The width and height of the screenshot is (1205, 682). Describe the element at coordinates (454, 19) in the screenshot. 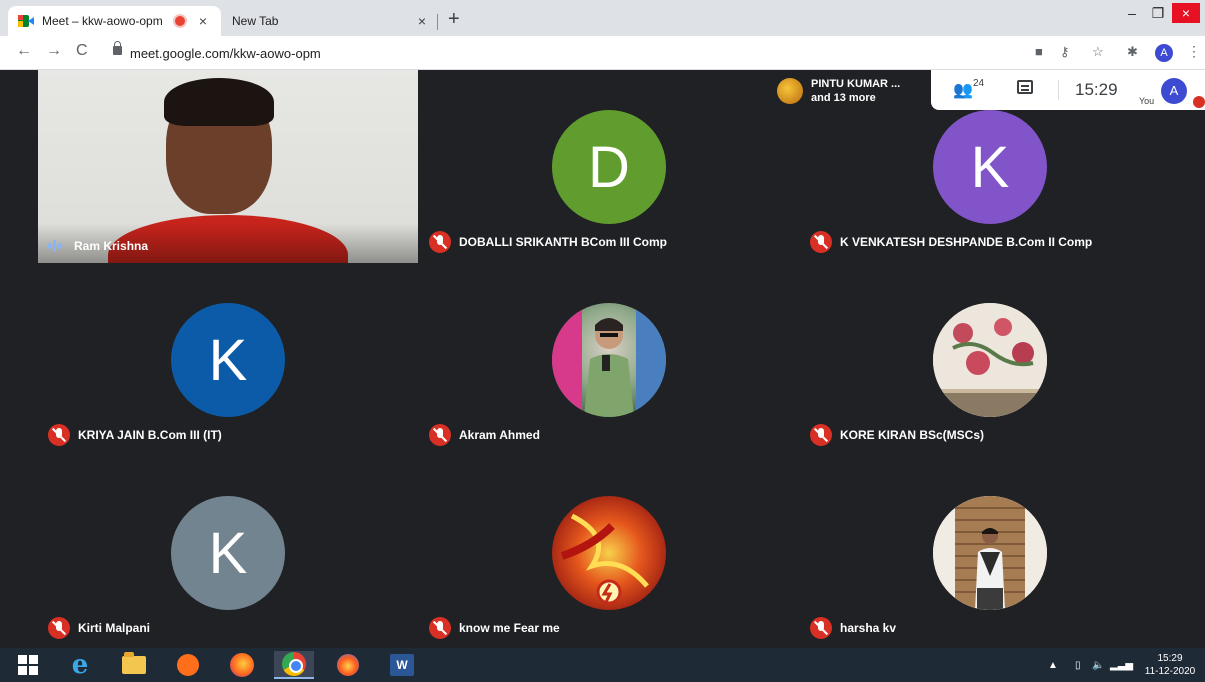

I see `new-tab-button: +` at that location.